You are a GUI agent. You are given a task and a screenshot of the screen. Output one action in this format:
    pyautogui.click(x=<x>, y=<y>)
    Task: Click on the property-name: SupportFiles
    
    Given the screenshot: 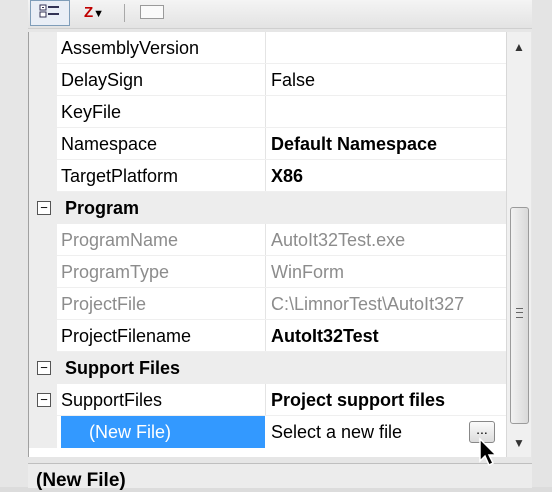 What is the action you would take?
    pyautogui.click(x=112, y=400)
    